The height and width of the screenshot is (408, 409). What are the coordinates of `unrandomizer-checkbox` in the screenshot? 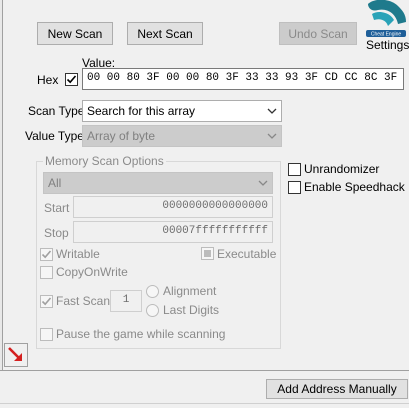 It's located at (294, 169).